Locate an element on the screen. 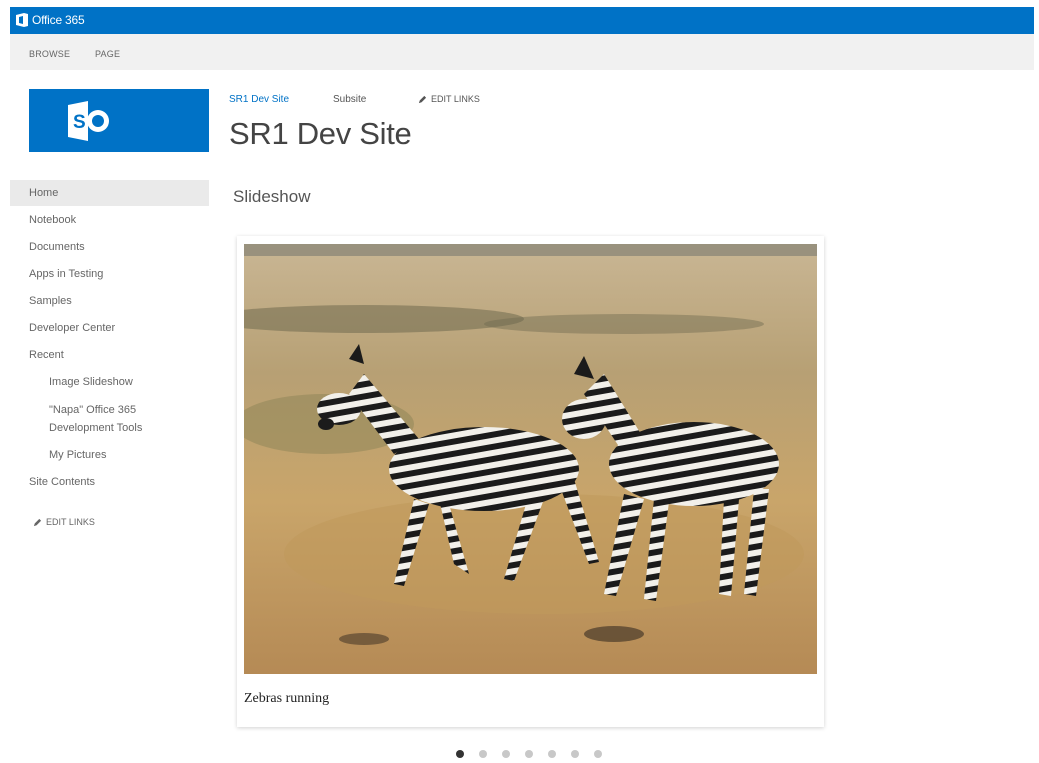 The image size is (1039, 763). left-nav-edit-links-label: EDIT LINKS is located at coordinates (70, 522).